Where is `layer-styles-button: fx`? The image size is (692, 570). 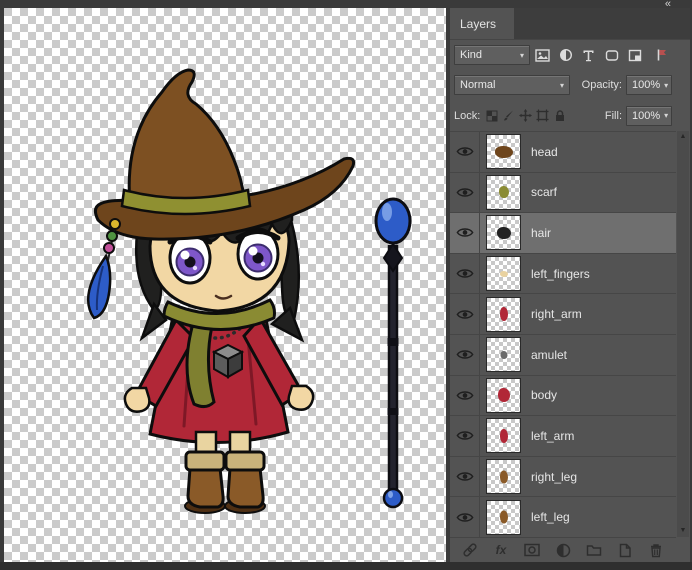
layer-styles-button: fx is located at coordinates (501, 550).